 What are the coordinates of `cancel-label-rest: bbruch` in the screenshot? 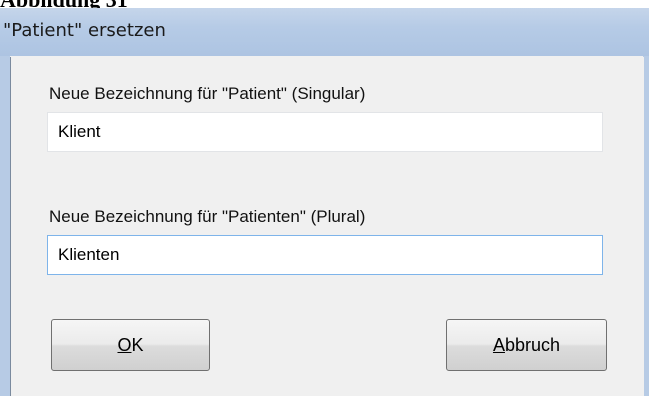 It's located at (532, 345).